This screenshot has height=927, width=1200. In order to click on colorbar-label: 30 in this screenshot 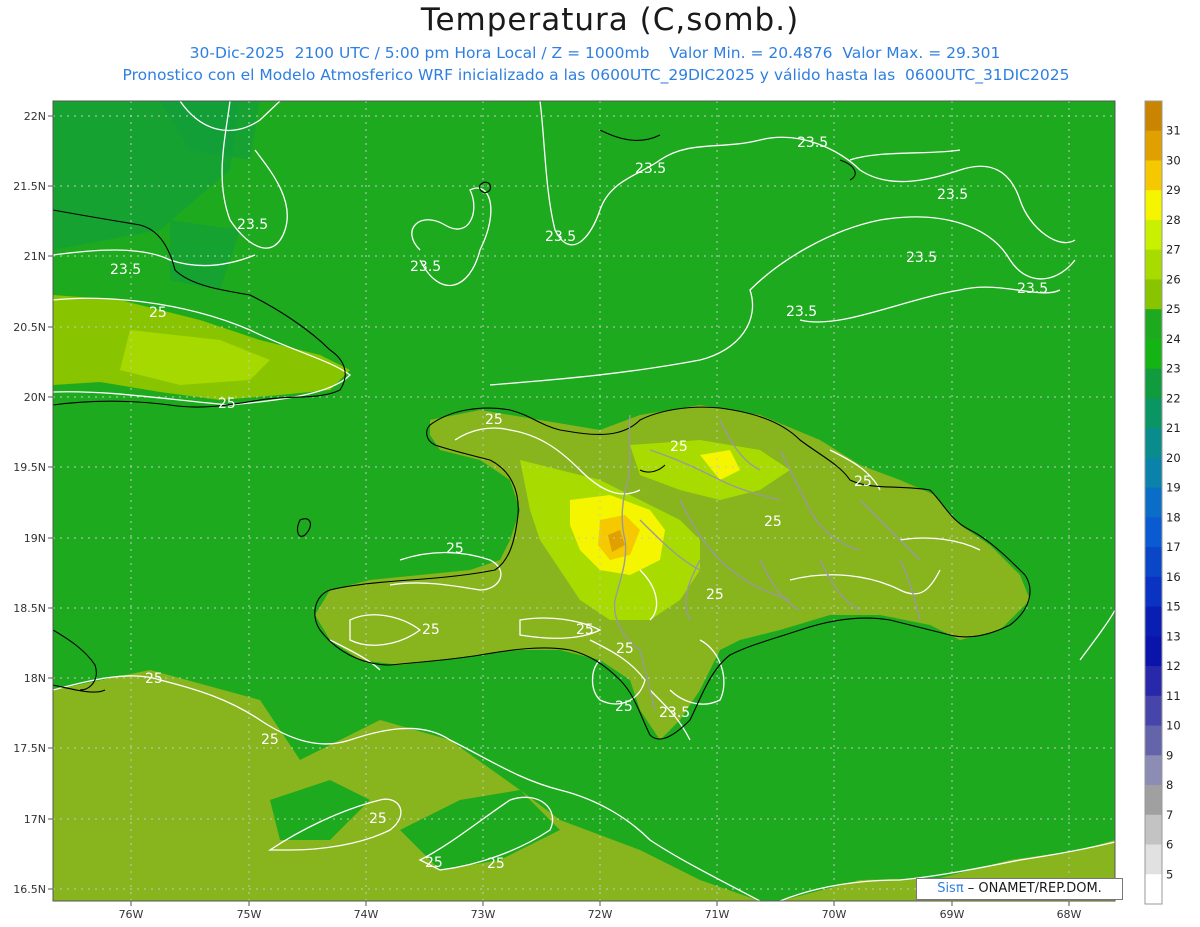, I will do `click(1173, 160)`.